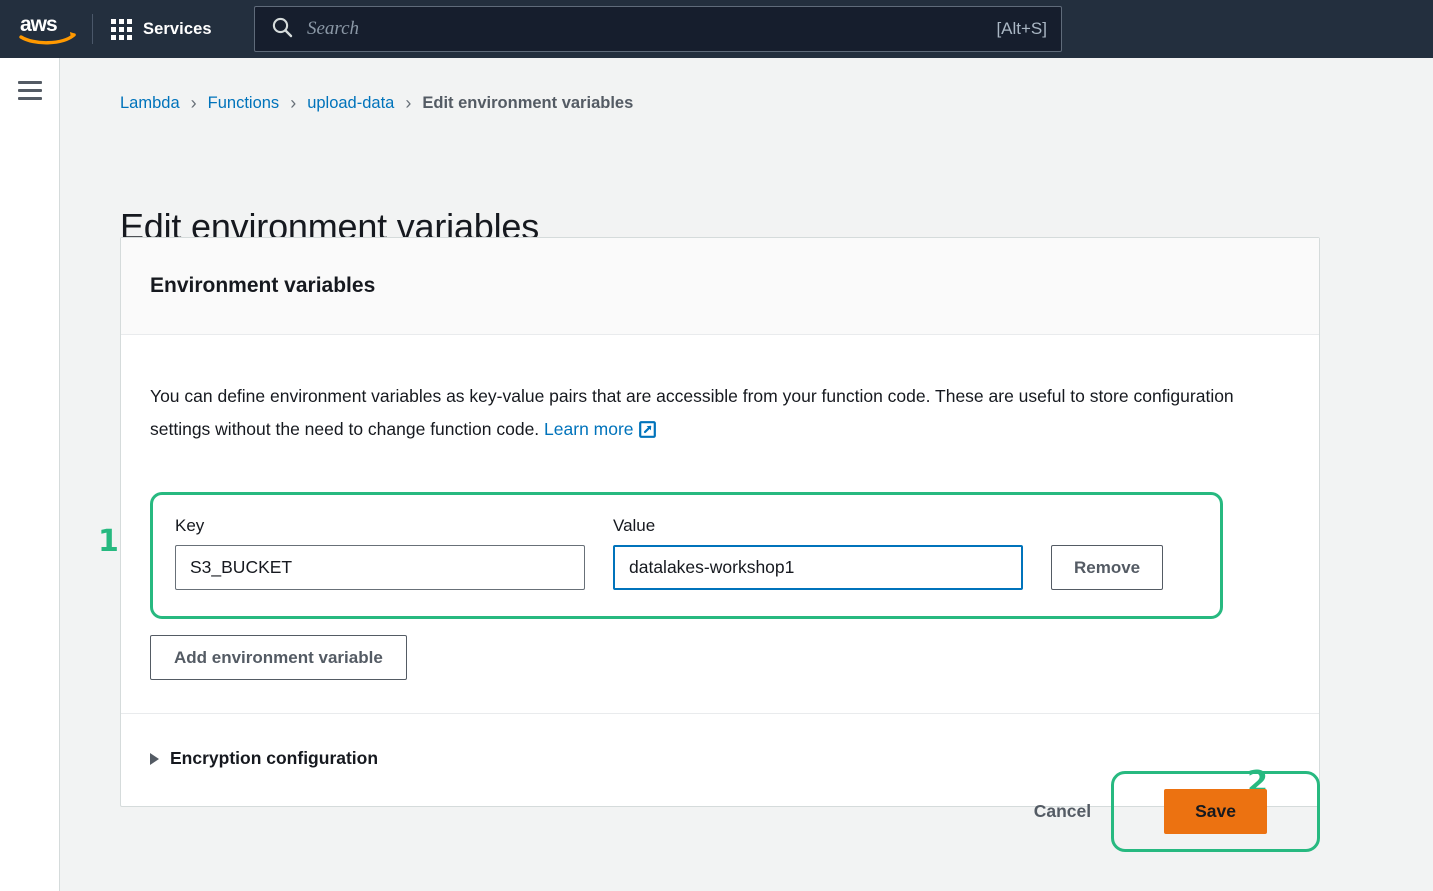  I want to click on services-label: Services, so click(177, 28).